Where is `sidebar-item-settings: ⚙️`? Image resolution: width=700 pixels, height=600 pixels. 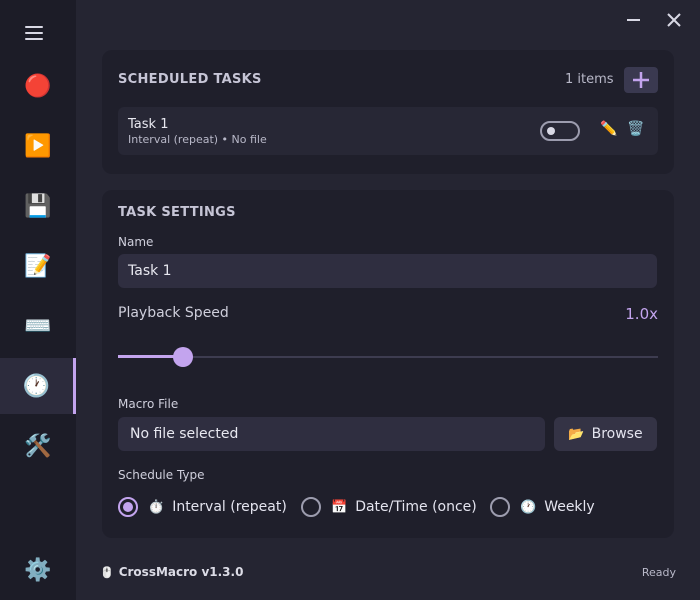
sidebar-item-settings: ⚙️ is located at coordinates (38, 570).